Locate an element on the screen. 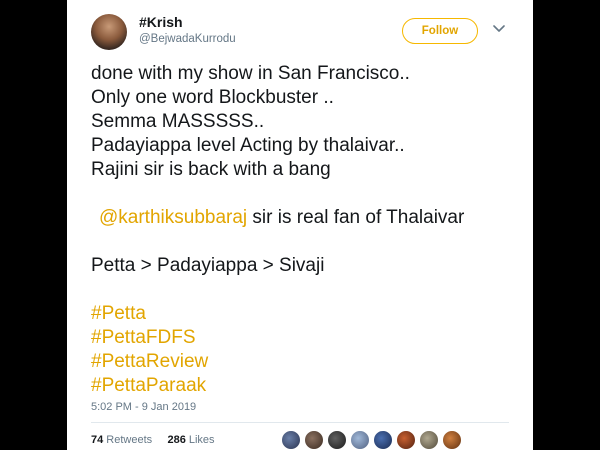 Image resolution: width=600 pixels, height=450 pixels. tweet-line: Semma MASSSSS.. is located at coordinates (178, 121).